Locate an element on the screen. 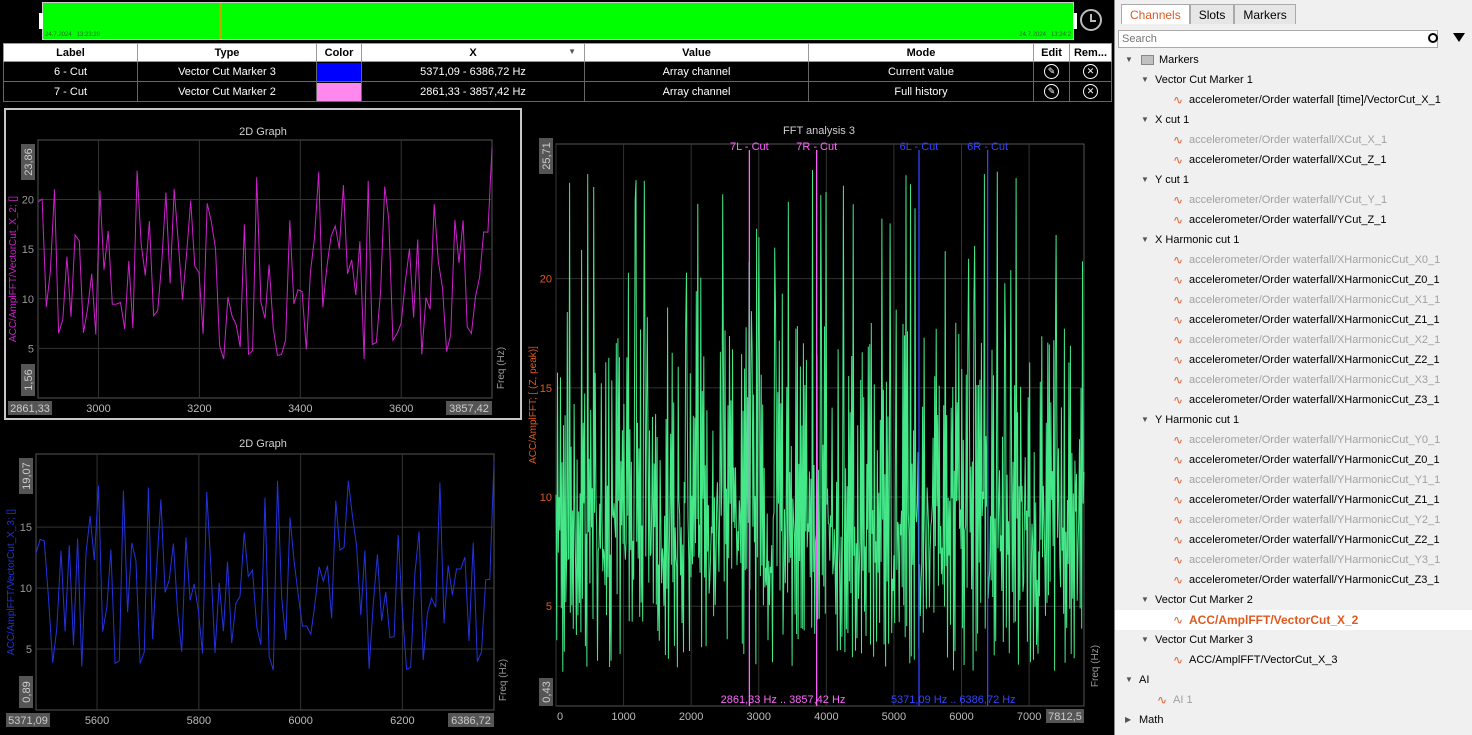 The image size is (1472, 735). col-header-type: Type is located at coordinates (227, 52).